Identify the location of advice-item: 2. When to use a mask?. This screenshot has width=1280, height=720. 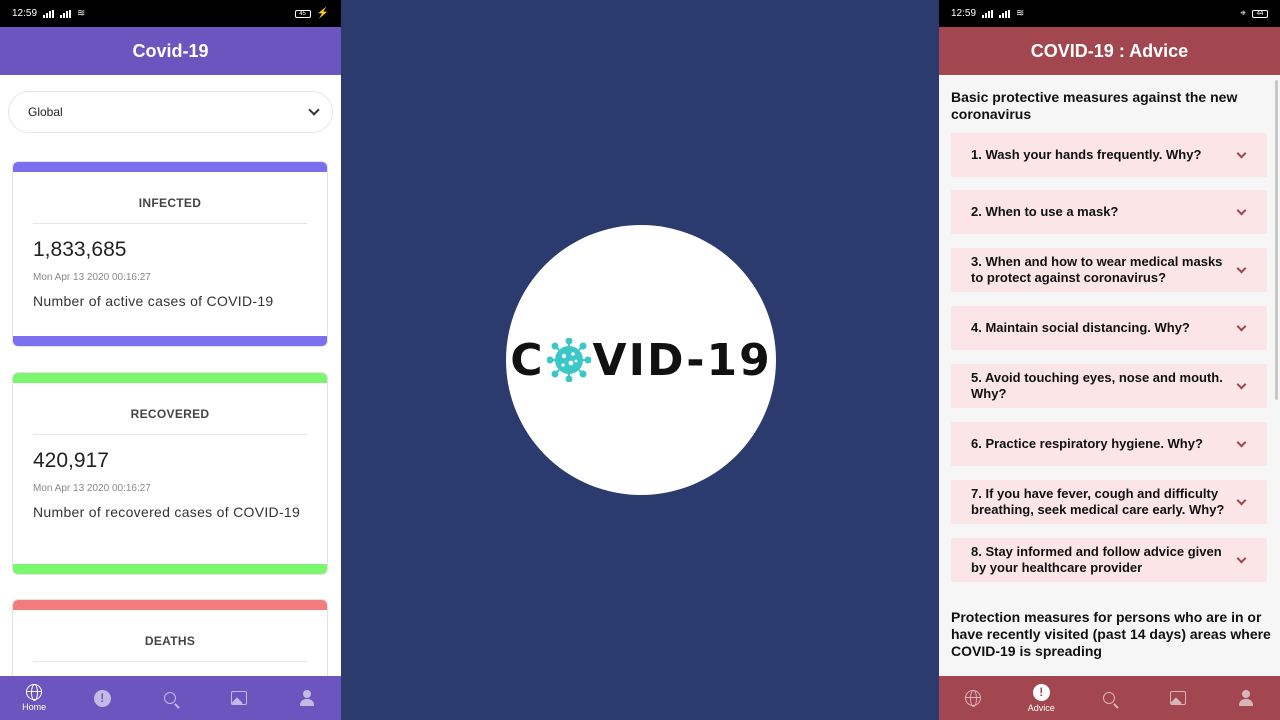
(1109, 212).